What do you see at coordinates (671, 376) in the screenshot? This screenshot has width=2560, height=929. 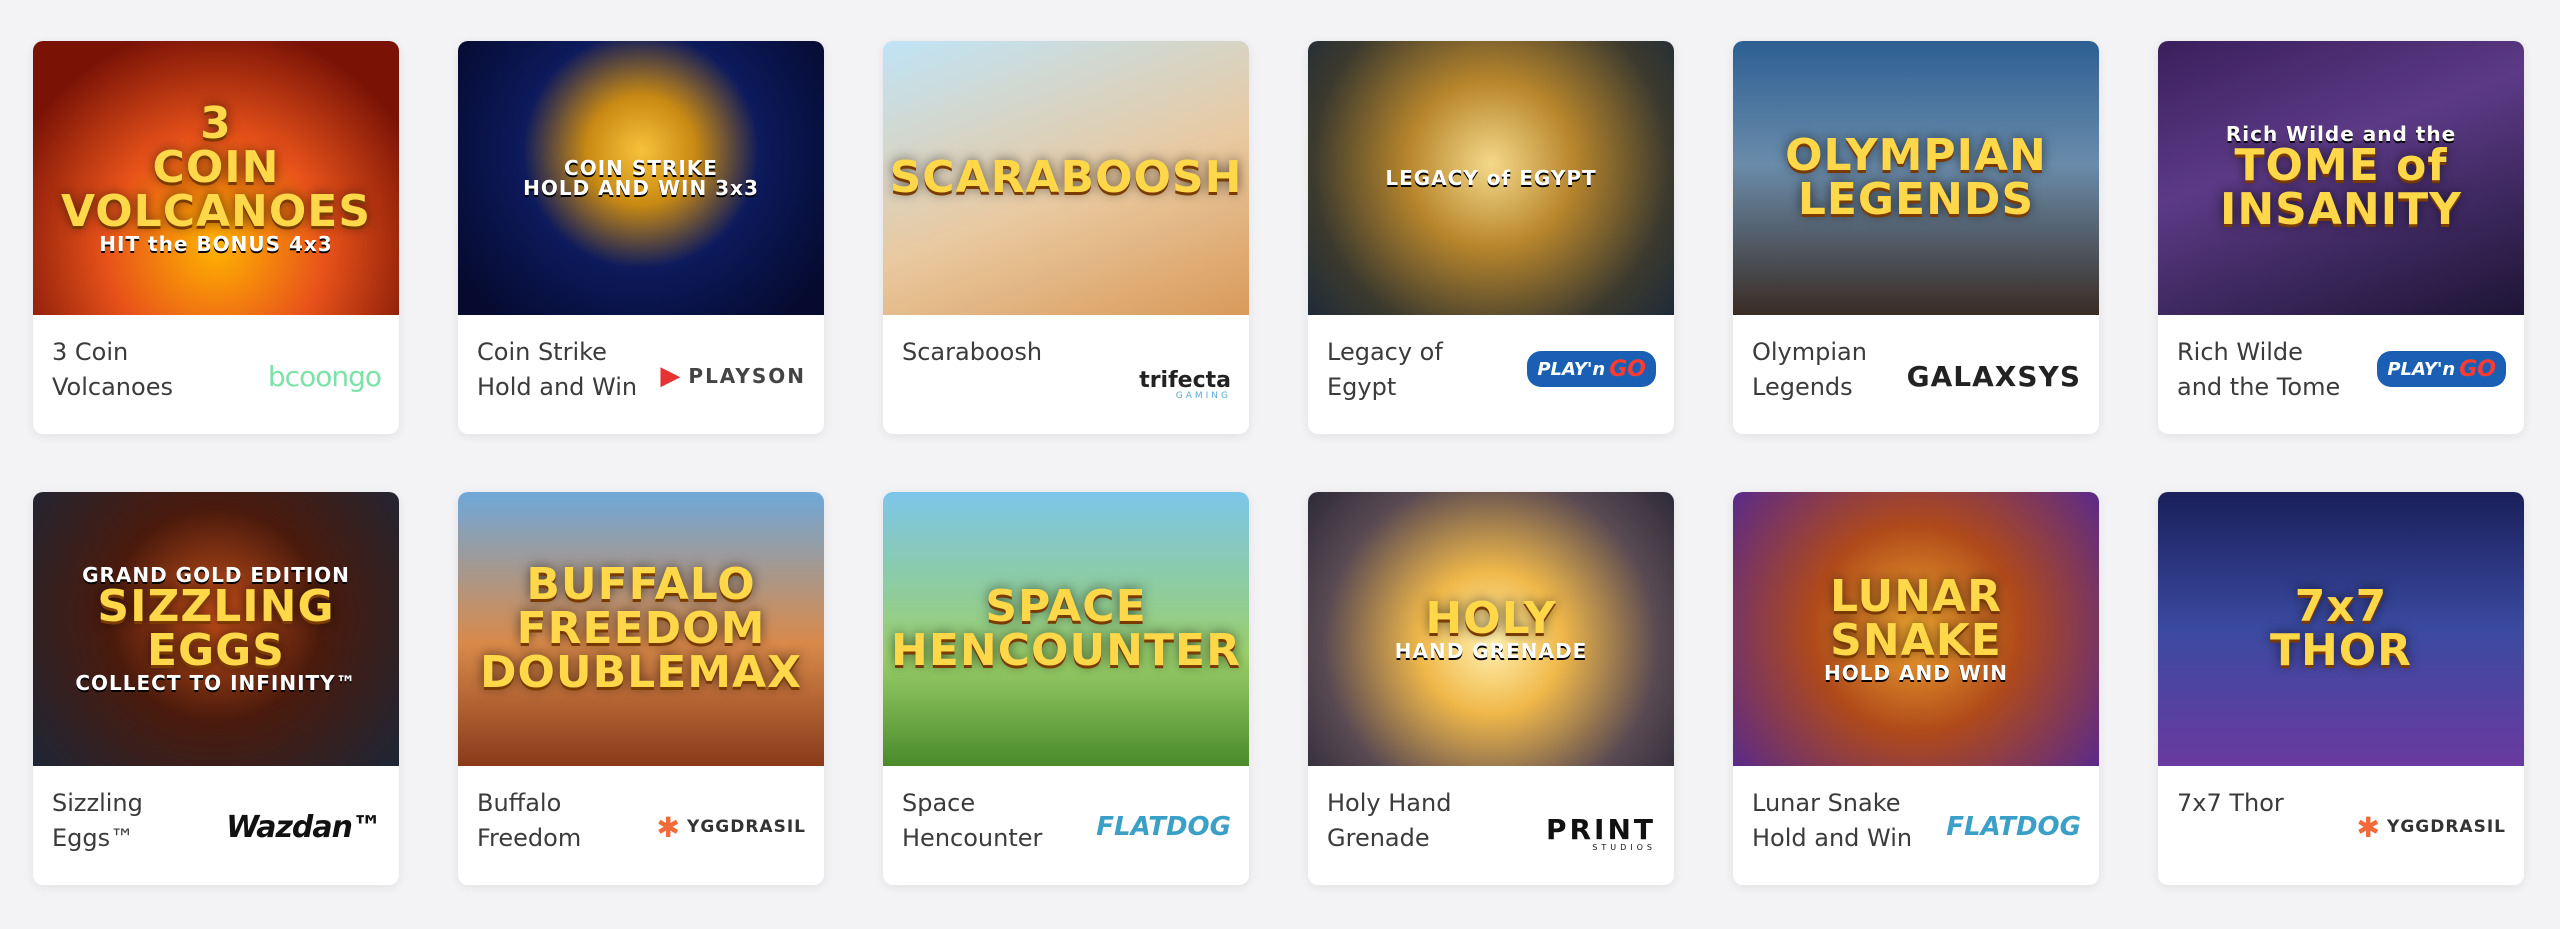 I see `playson-mark-icon: ▶` at bounding box center [671, 376].